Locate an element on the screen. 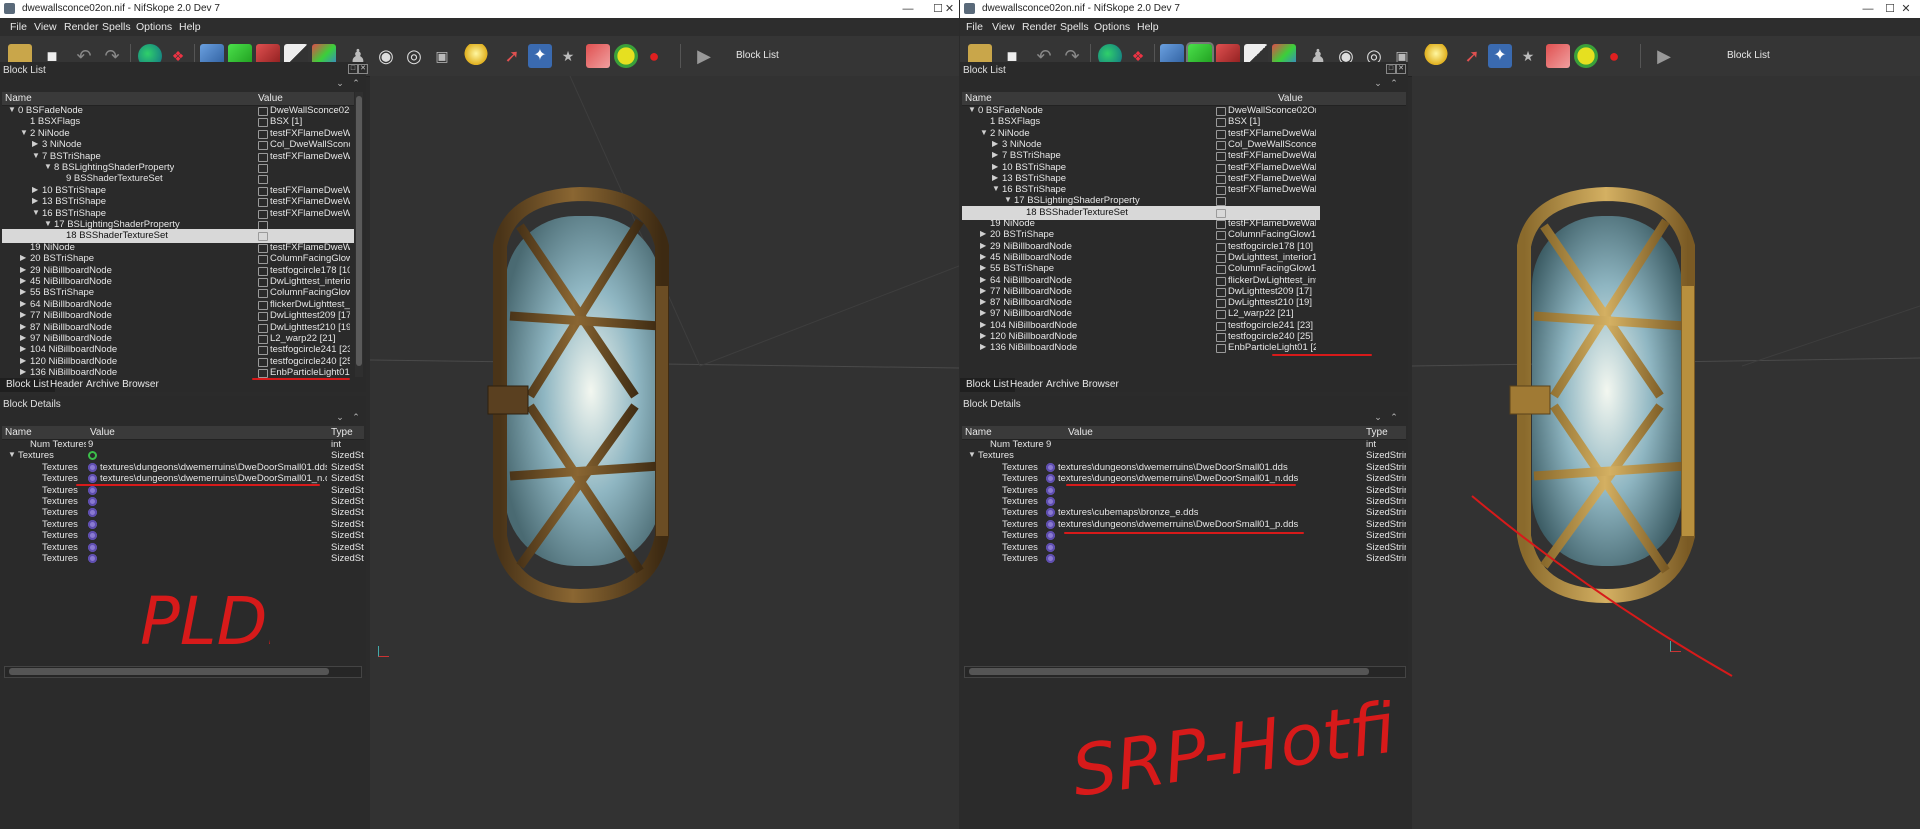 The height and width of the screenshot is (829, 1920). minimize-button: — is located at coordinates (908, 9).